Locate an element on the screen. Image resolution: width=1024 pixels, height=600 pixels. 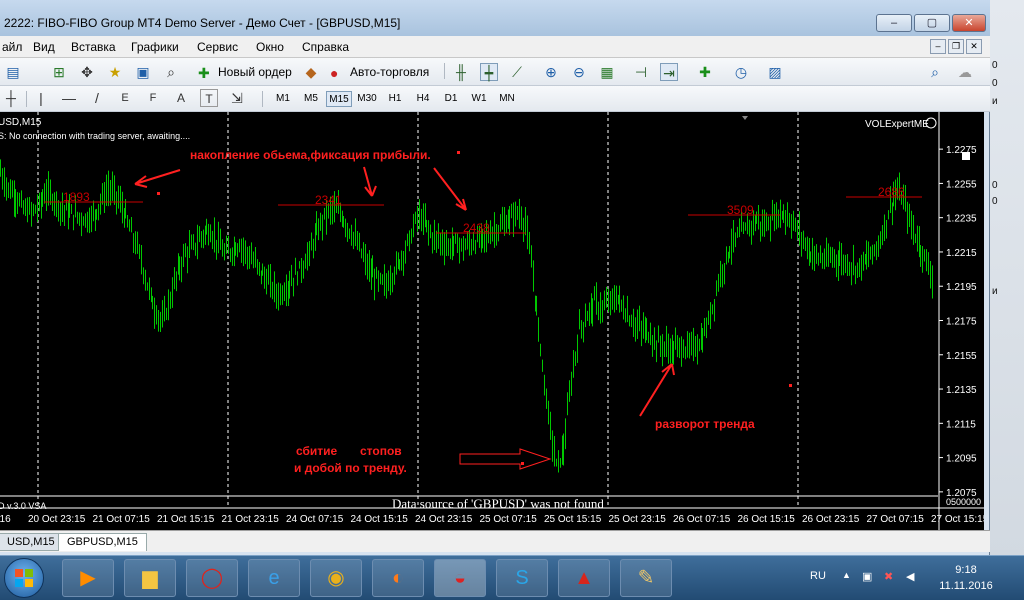
zoom-out-icon: ⊖ is located at coordinates (579, 72).